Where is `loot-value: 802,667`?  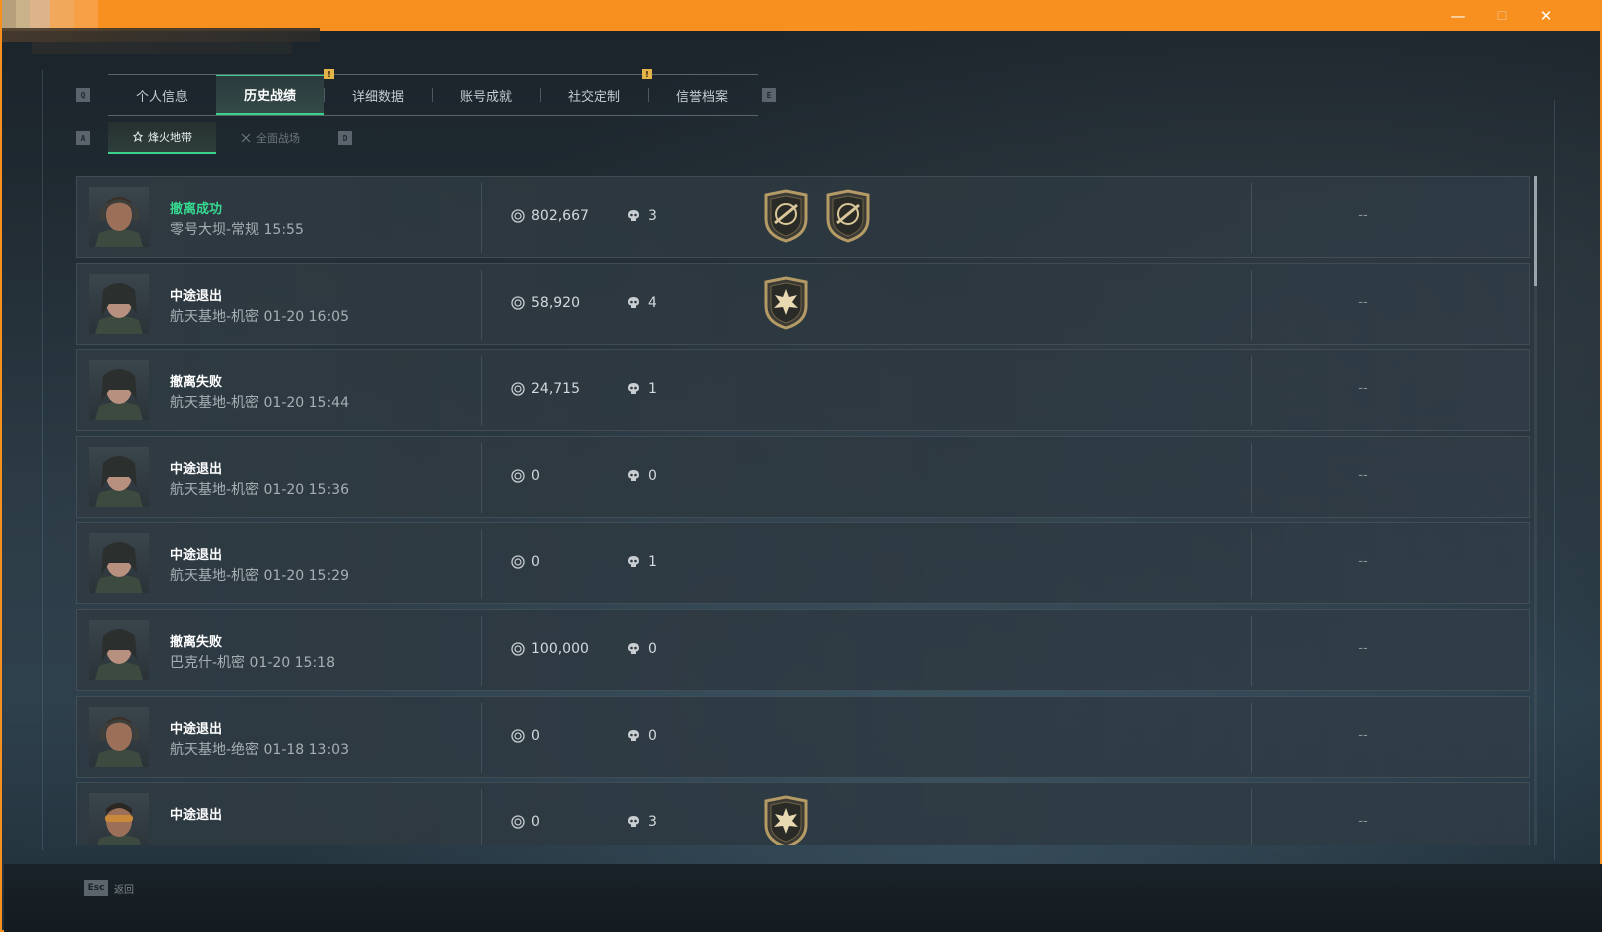 loot-value: 802,667 is located at coordinates (550, 216).